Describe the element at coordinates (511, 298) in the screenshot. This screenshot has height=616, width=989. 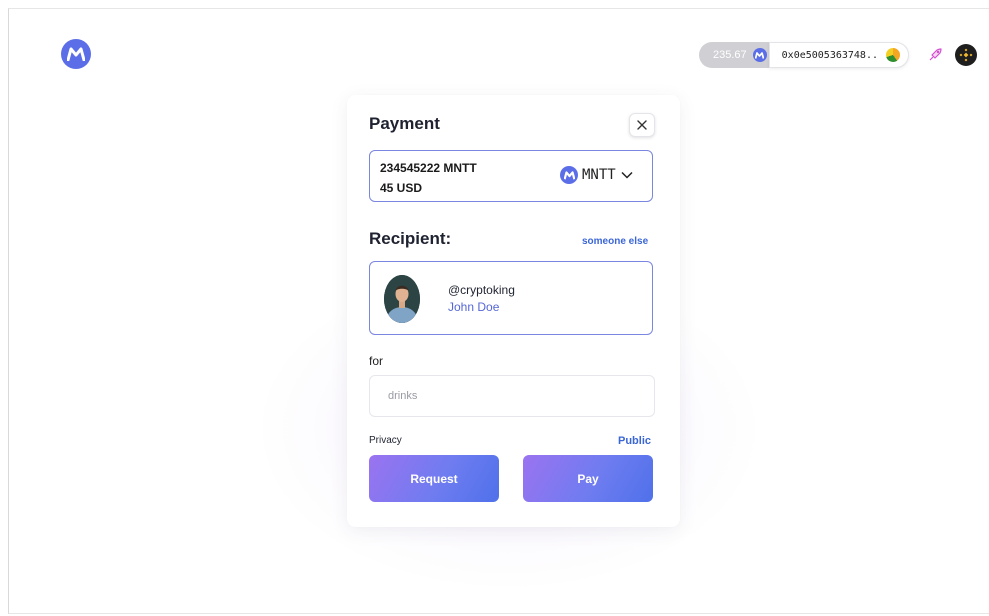
I see `recipient-card: @cryptoking John Doe` at that location.